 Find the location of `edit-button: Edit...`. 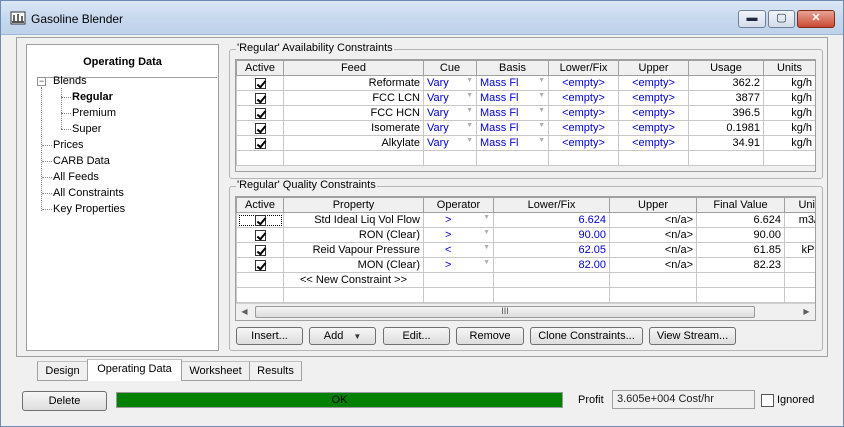

edit-button: Edit... is located at coordinates (416, 336).